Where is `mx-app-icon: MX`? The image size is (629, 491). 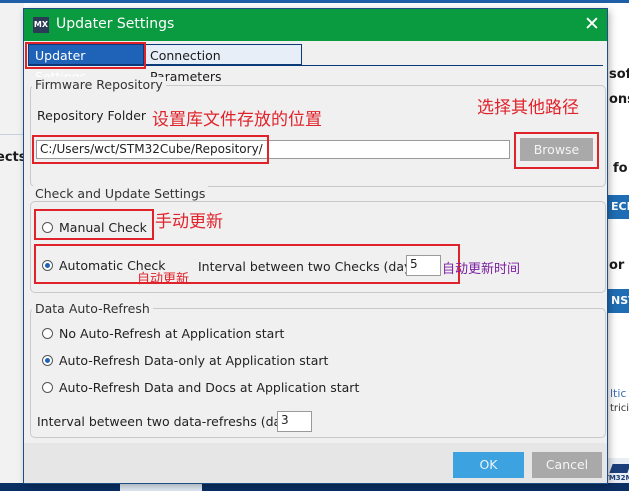
mx-app-icon: MX is located at coordinates (41, 25).